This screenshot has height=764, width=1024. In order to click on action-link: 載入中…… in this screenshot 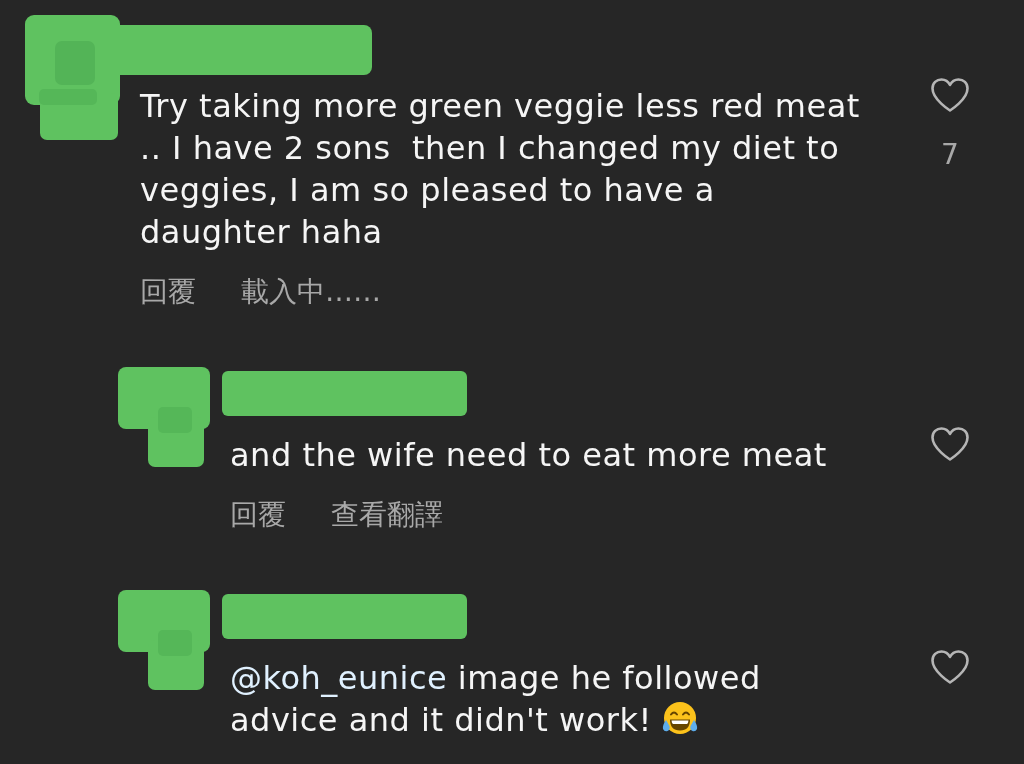, I will do `click(311, 292)`.